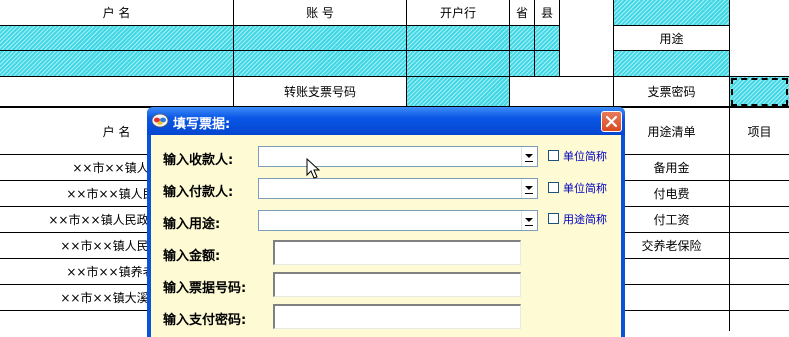 Image resolution: width=789 pixels, height=337 pixels. I want to click on dialog-titlebar: 填写票据:, so click(386, 121).